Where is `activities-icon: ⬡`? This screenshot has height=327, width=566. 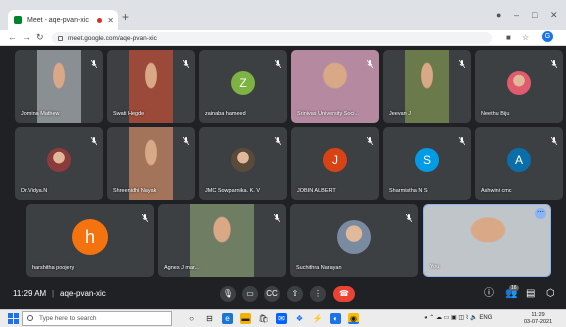 activities-icon: ⬡ is located at coordinates (550, 294).